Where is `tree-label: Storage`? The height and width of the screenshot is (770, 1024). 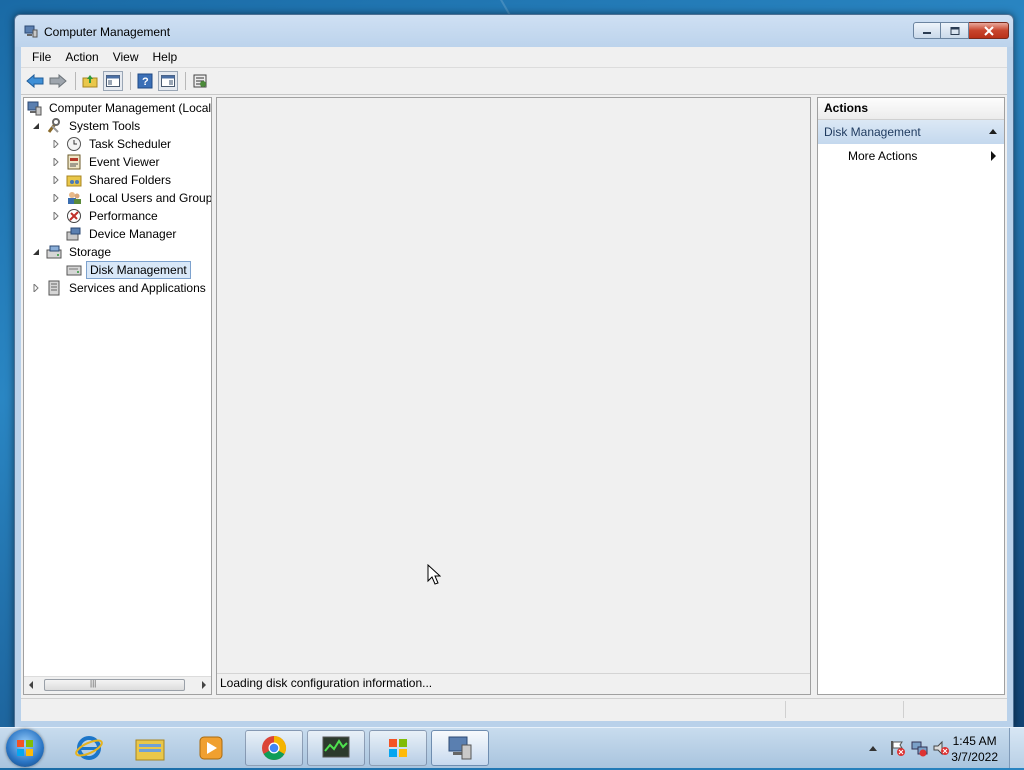 tree-label: Storage is located at coordinates (90, 252).